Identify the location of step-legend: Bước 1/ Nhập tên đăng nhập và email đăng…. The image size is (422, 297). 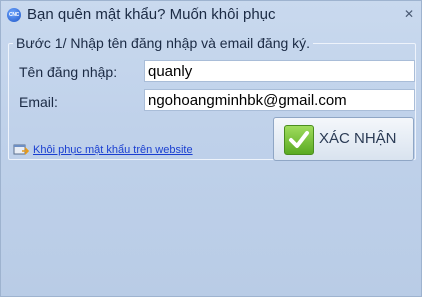
(163, 43).